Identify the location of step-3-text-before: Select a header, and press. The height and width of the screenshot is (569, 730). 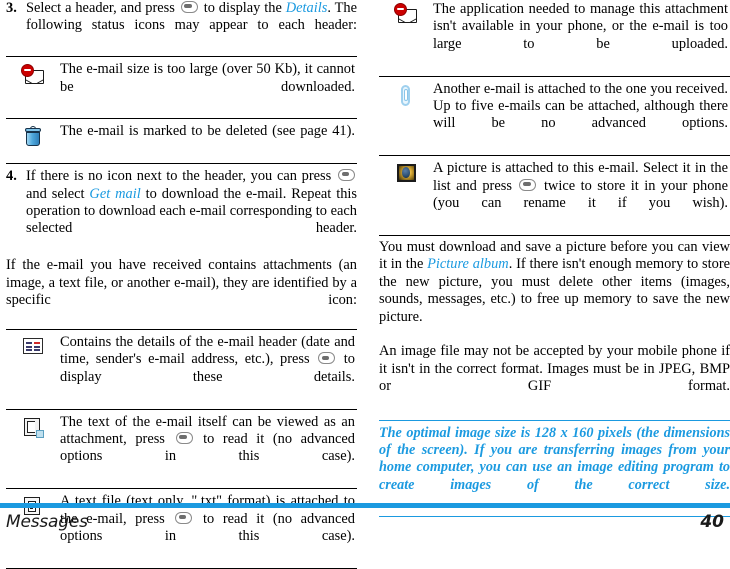
(100, 8).